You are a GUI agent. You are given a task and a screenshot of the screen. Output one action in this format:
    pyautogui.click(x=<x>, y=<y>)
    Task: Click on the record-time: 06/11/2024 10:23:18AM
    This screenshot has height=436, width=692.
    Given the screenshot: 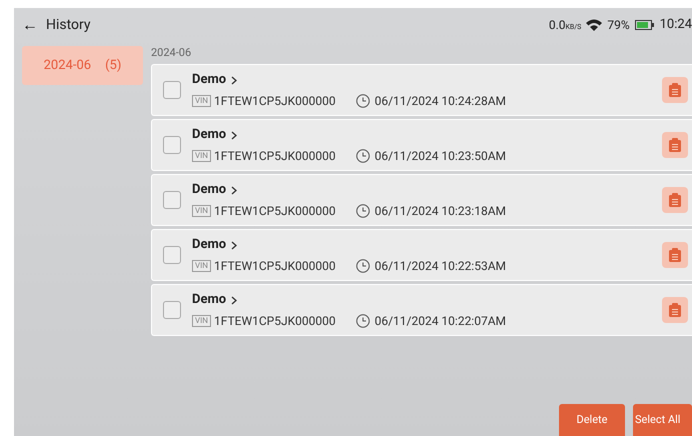 What is the action you would take?
    pyautogui.click(x=440, y=211)
    